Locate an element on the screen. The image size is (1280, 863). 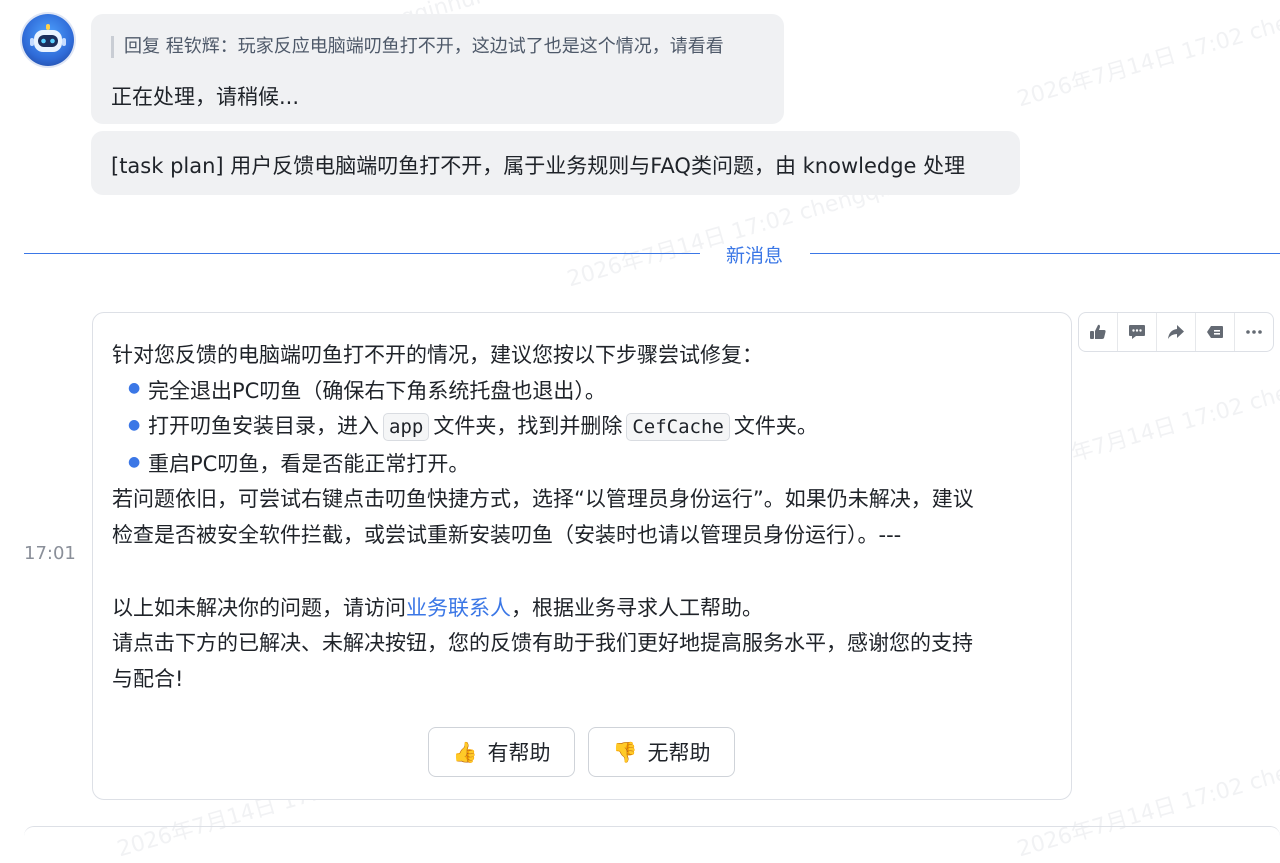
thumbs-up-emoji-icon: 👍 is located at coordinates (465, 752).